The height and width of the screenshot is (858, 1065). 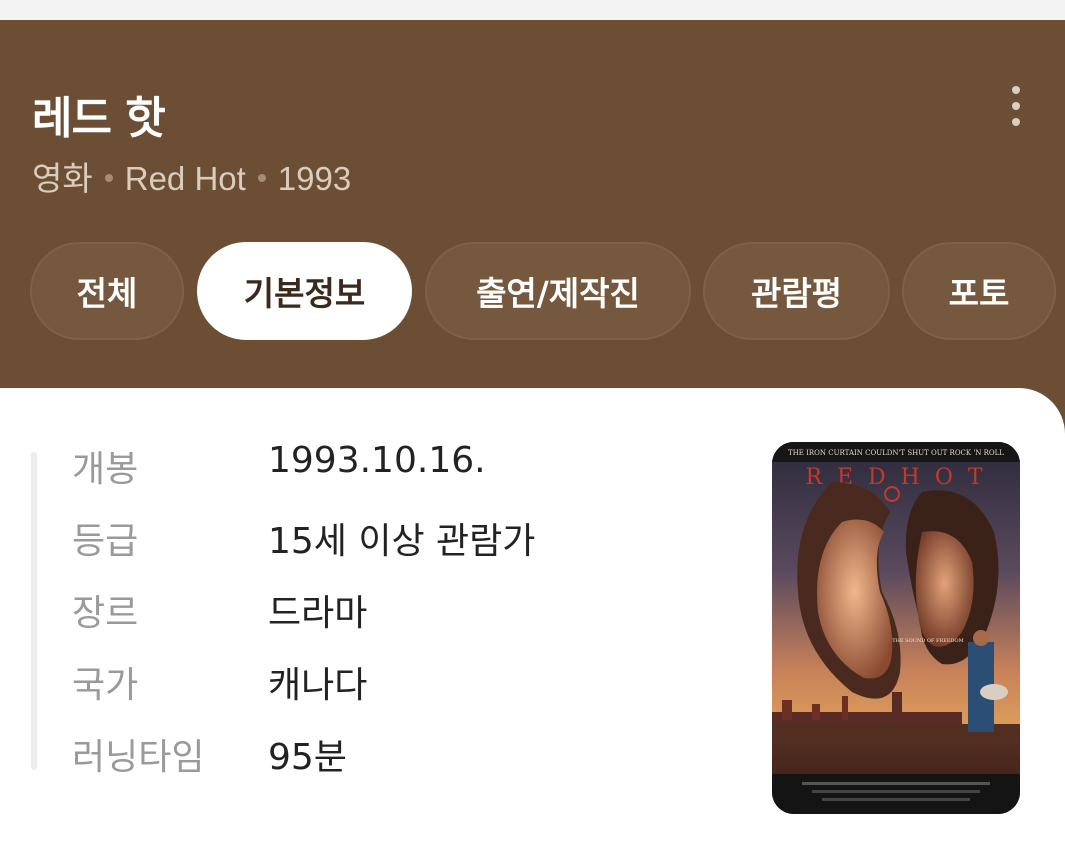 I want to click on info-row-release: 개봉 1993.10.16., so click(x=412, y=468).